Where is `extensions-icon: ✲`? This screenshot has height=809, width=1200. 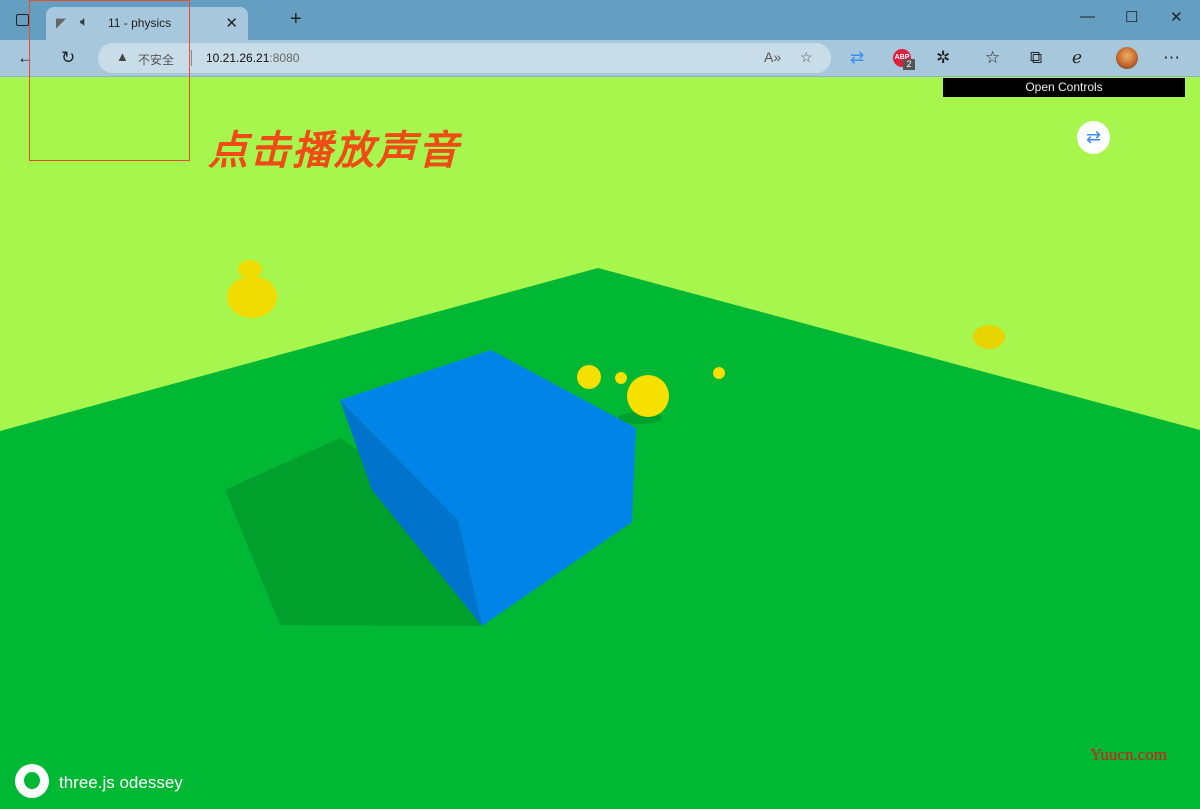
extensions-icon: ✲ is located at coordinates (943, 58).